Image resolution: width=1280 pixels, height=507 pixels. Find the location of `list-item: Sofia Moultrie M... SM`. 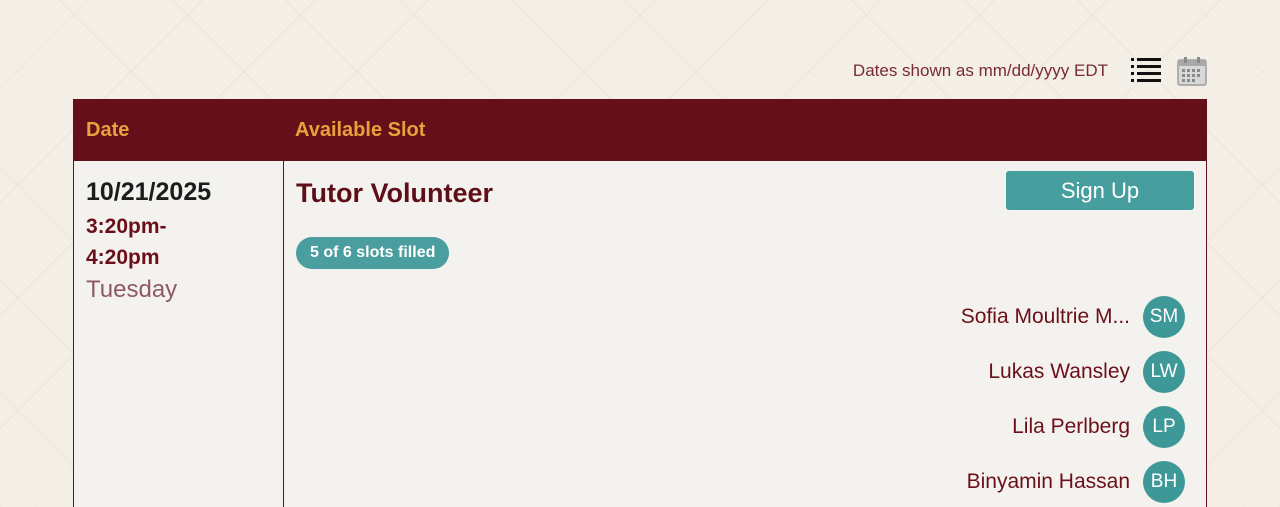

list-item: Sofia Moultrie M... SM is located at coordinates (1073, 316).